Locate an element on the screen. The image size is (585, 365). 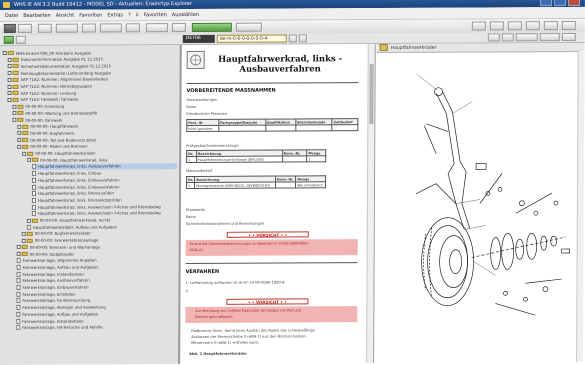
tree-item: 00-00-00: Bugfahrwerk is located at coordinates (97, 132).